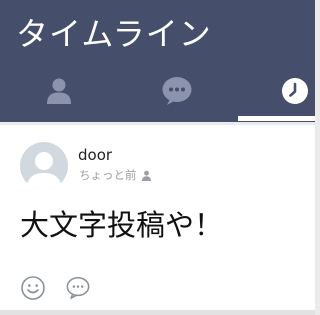 The width and height of the screenshot is (320, 315). I want to click on person-small-icon, so click(146, 175).